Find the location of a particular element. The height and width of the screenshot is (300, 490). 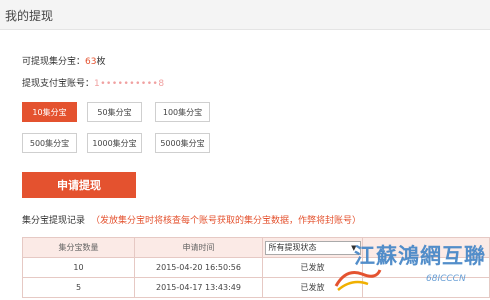

records-header: 集分宝提现记录 （发放集分宝时将核查每个账号获取的集分宝数据，作弊将封账号） is located at coordinates (191, 219).